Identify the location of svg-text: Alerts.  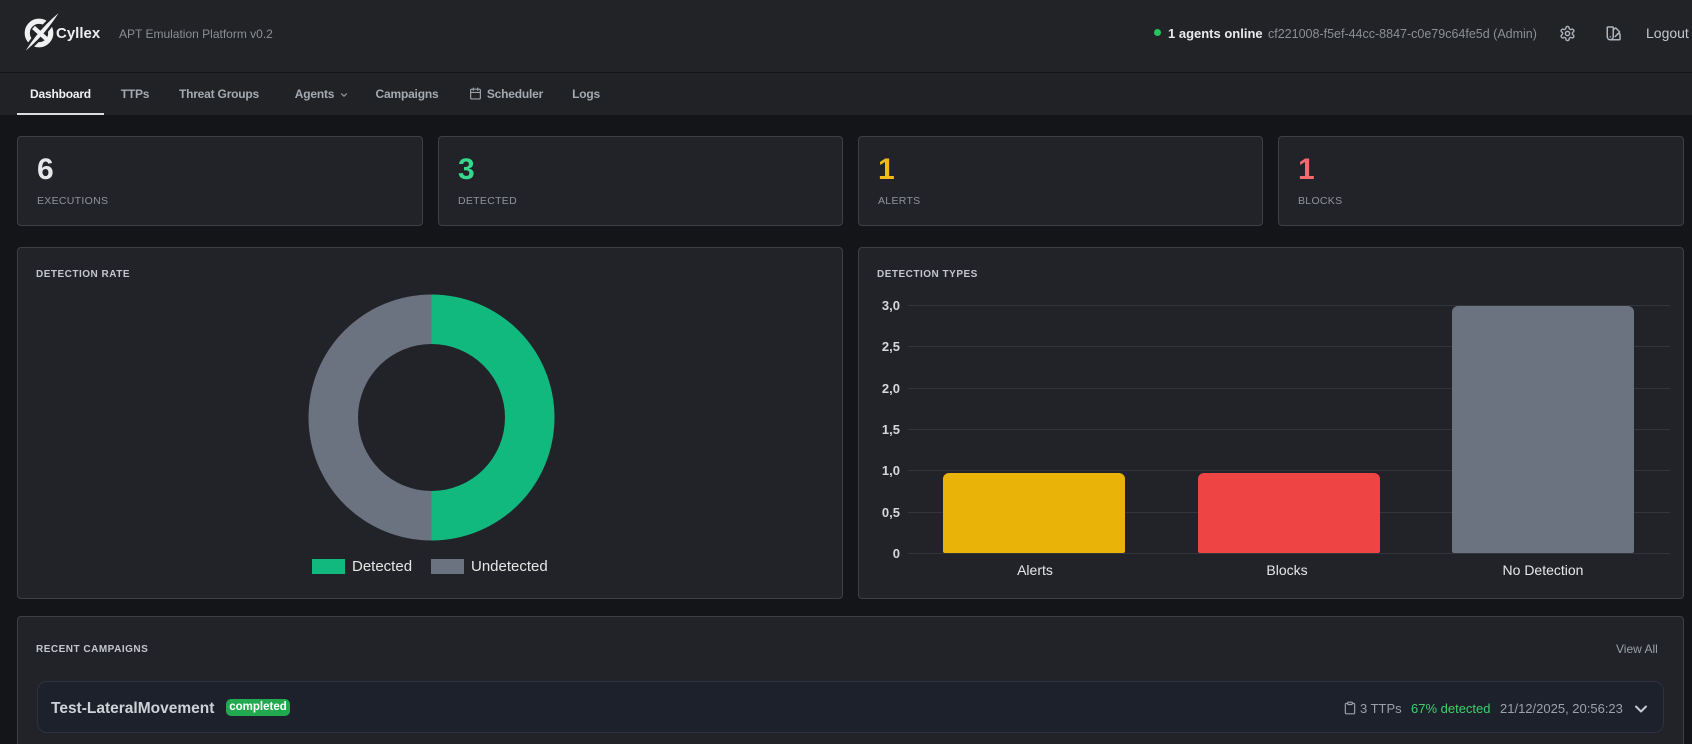
(1035, 570).